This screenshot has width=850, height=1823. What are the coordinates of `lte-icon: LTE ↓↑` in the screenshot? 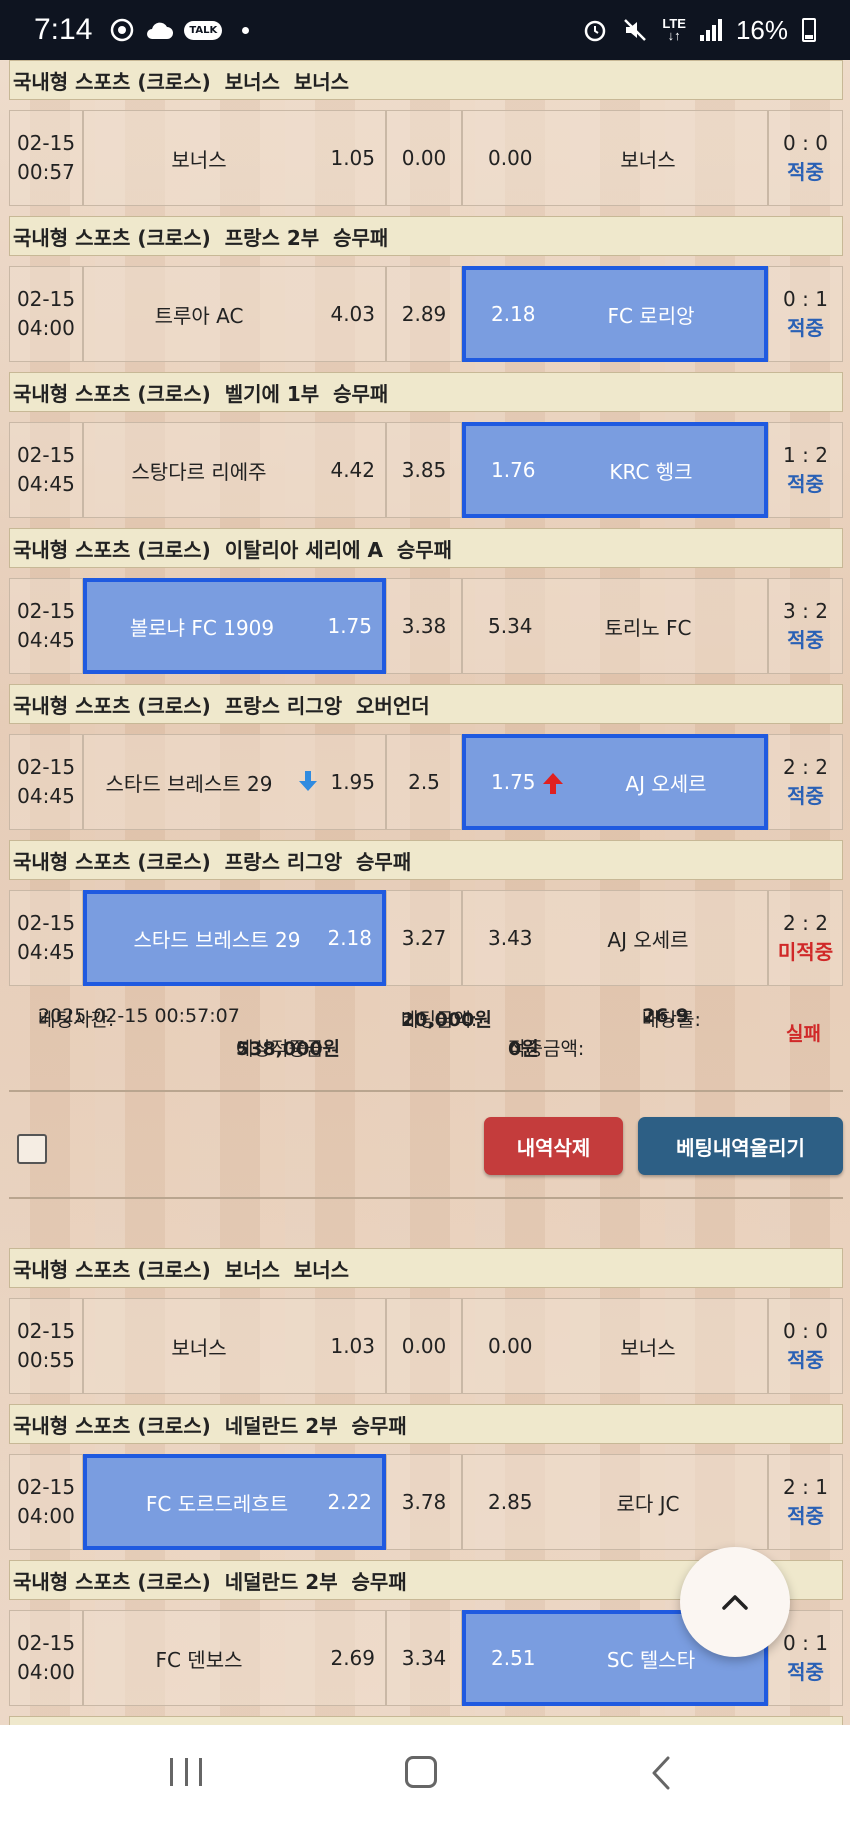 It's located at (674, 29).